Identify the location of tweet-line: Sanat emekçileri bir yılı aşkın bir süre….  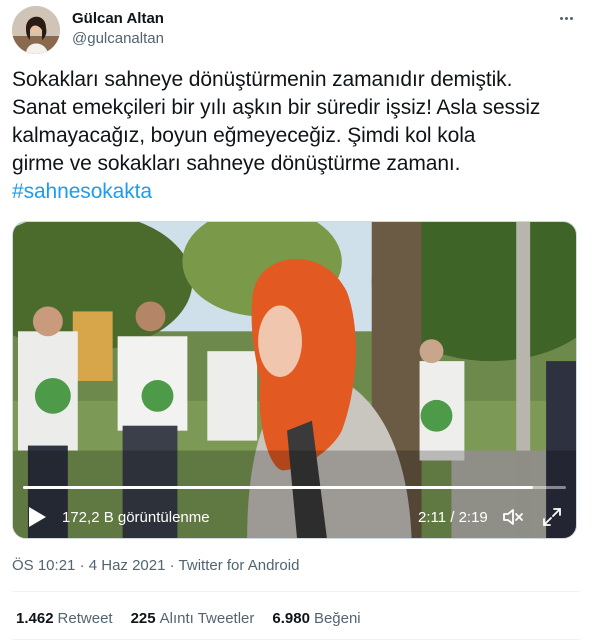
(276, 107).